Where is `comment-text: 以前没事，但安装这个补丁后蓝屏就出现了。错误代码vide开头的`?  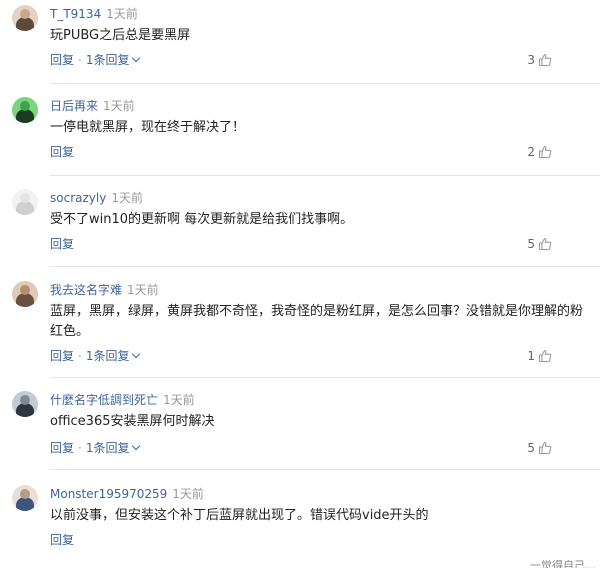
comment-text: 以前没事，但安装这个补丁后蓝屏就出现了。错误代码vide开头的 is located at coordinates (239, 515).